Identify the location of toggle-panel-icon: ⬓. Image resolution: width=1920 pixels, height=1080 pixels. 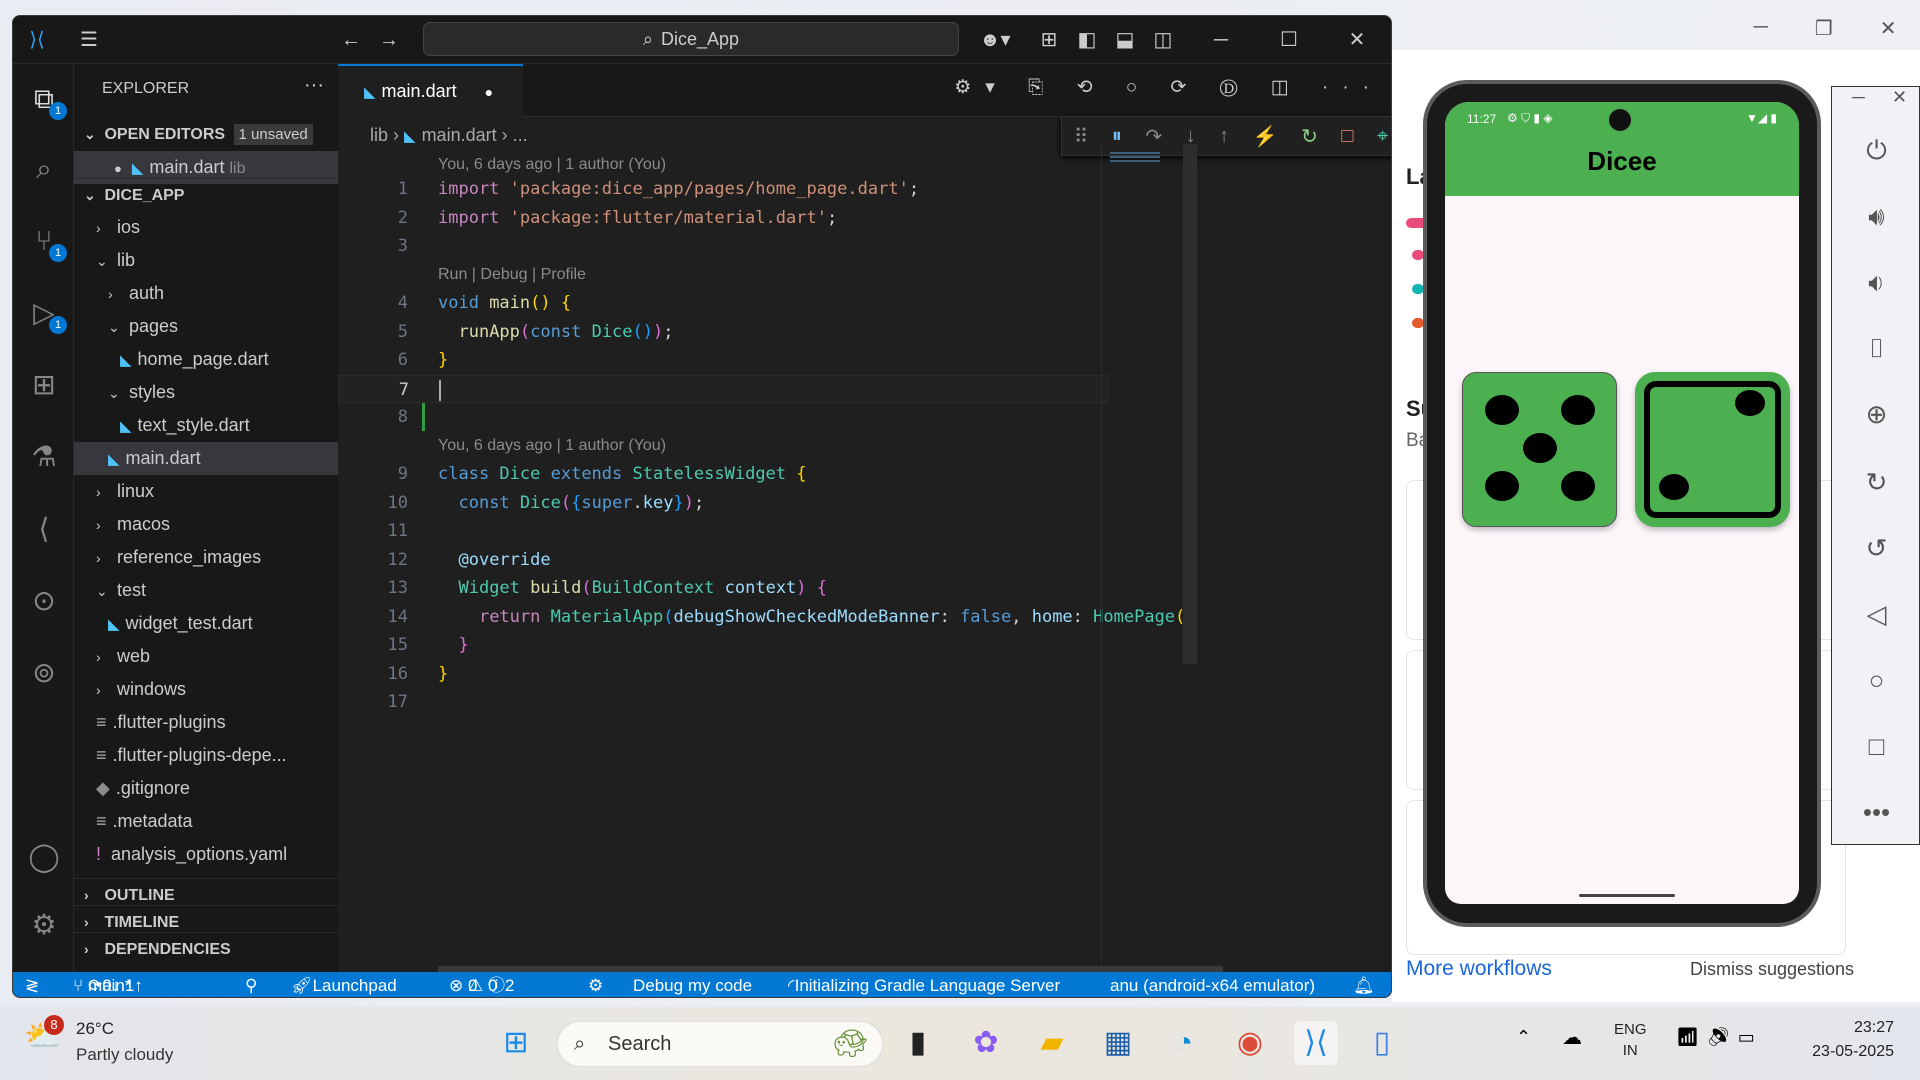
(1125, 40).